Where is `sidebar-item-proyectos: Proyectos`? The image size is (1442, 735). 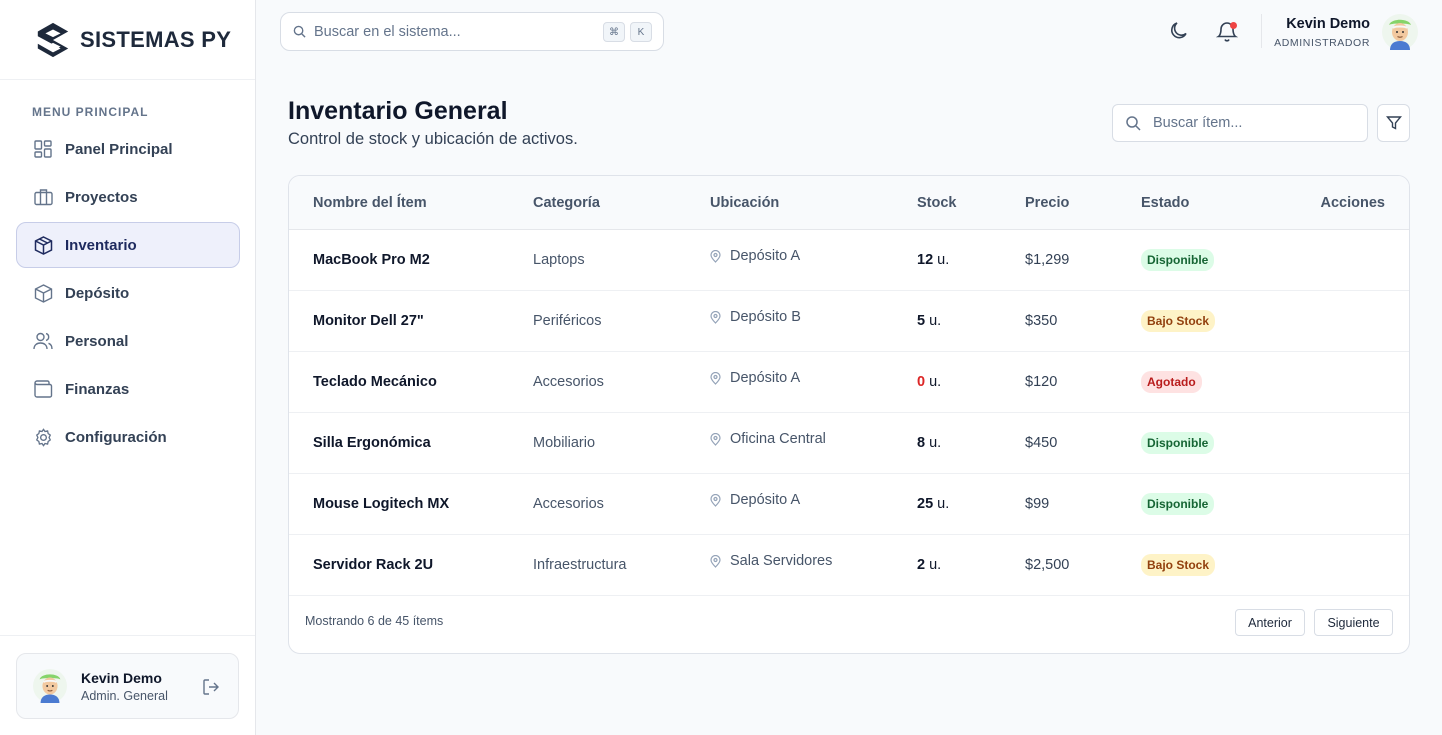
sidebar-item-proyectos: Proyectos is located at coordinates (128, 197).